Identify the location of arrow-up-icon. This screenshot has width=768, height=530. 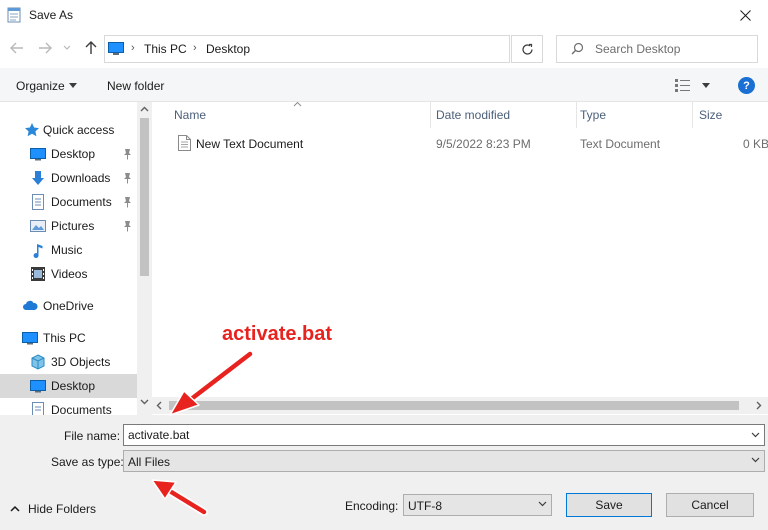
(91, 47).